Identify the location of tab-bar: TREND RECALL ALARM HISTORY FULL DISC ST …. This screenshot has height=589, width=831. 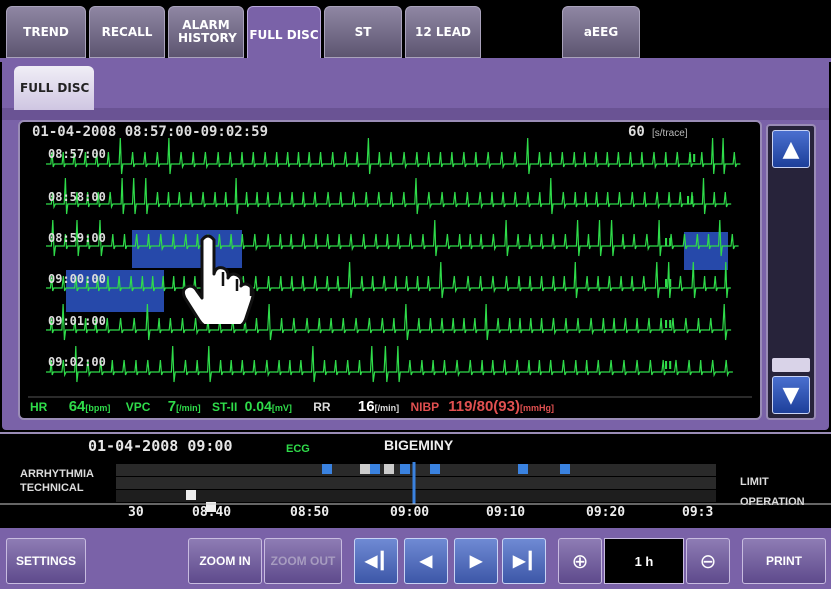
(415, 32).